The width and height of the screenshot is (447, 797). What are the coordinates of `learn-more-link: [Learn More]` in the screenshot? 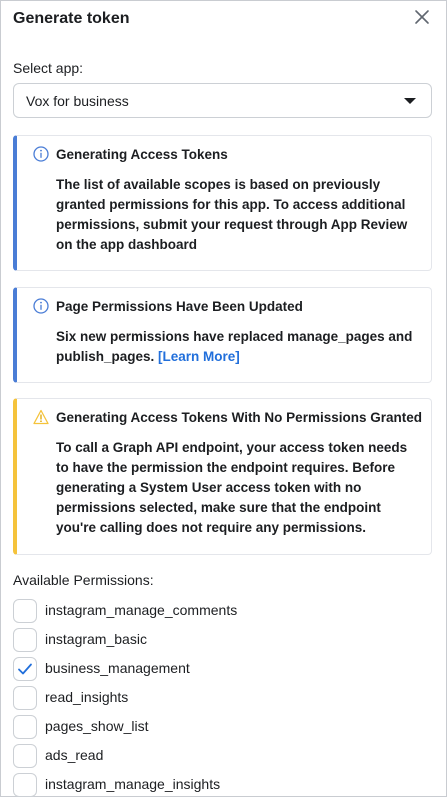 It's located at (199, 356).